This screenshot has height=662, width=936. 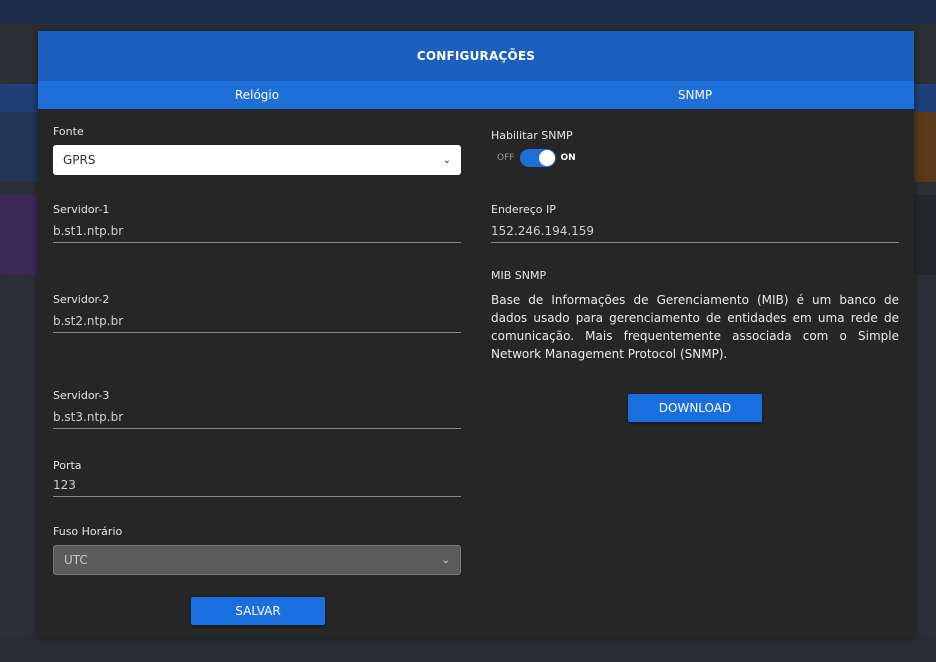 I want to click on modal-title: CONFIGURAÇÕES, so click(x=476, y=56).